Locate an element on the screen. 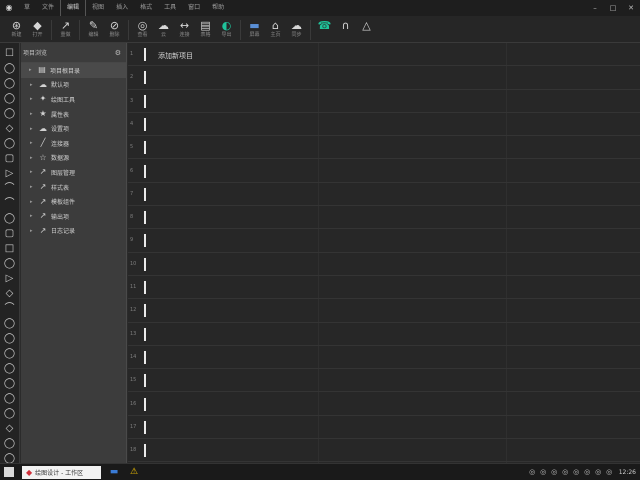 The width and height of the screenshot is (640, 480). grid-row: 11 is located at coordinates (384, 288).